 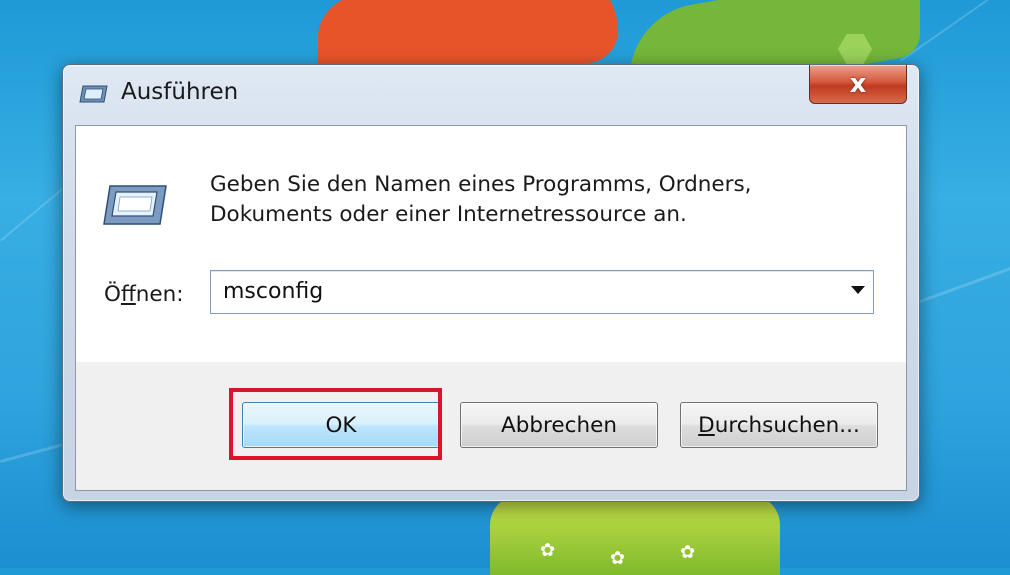 I want to click on cancel-button: Abbrechen, so click(x=559, y=425).